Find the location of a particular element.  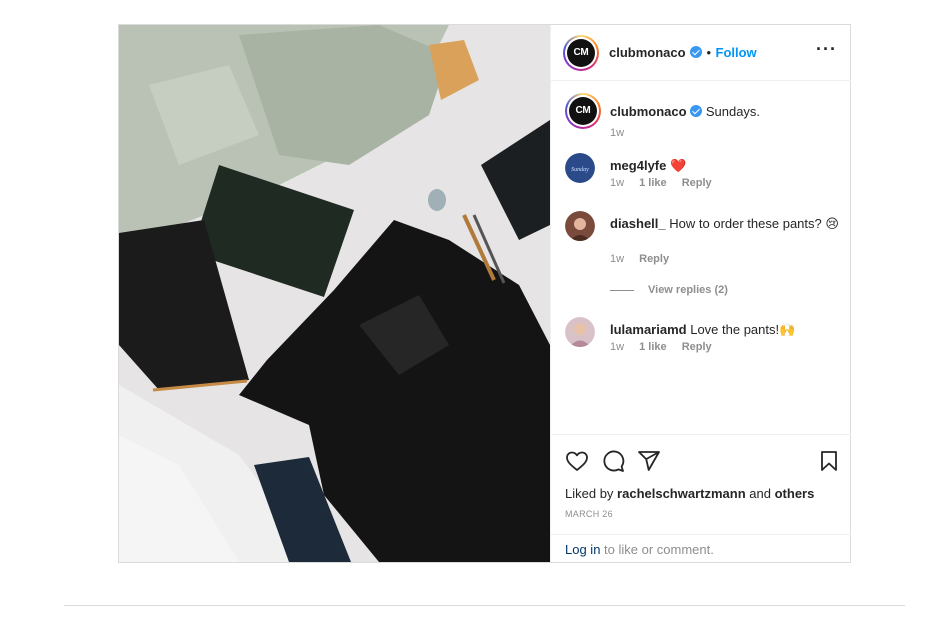

author-line: clubmonaco • Follow is located at coordinates (683, 53).